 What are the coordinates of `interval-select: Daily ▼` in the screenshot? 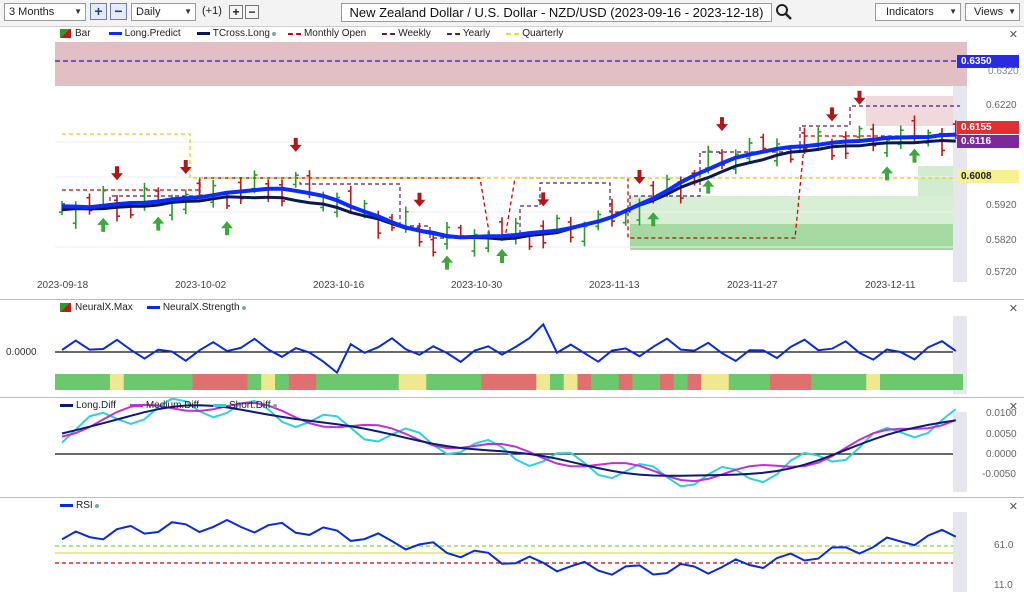 It's located at (163, 12).